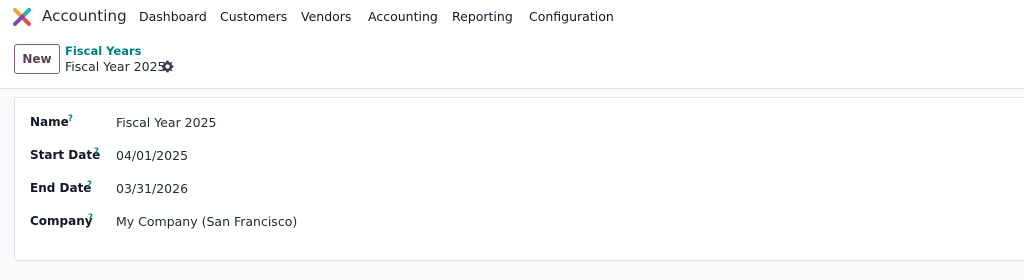  Describe the element at coordinates (167, 66) in the screenshot. I see `gear-icon` at that location.